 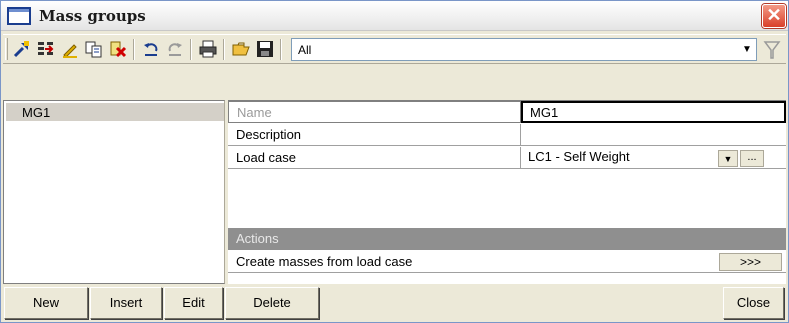 I want to click on bottom-button-bar: New Insert Edit Delete Close, so click(x=394, y=303).